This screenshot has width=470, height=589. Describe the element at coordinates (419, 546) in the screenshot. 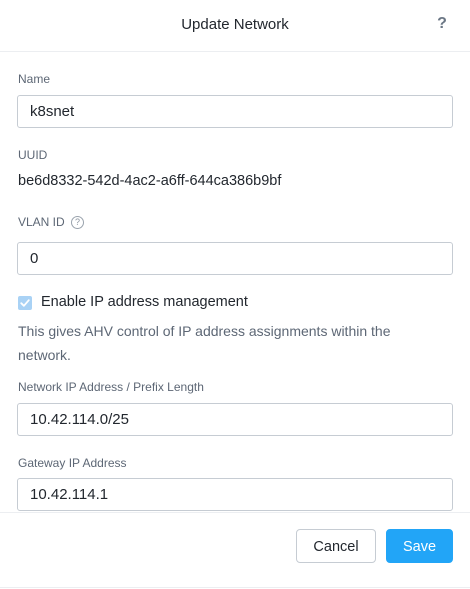

I see `save-button: Save` at that location.